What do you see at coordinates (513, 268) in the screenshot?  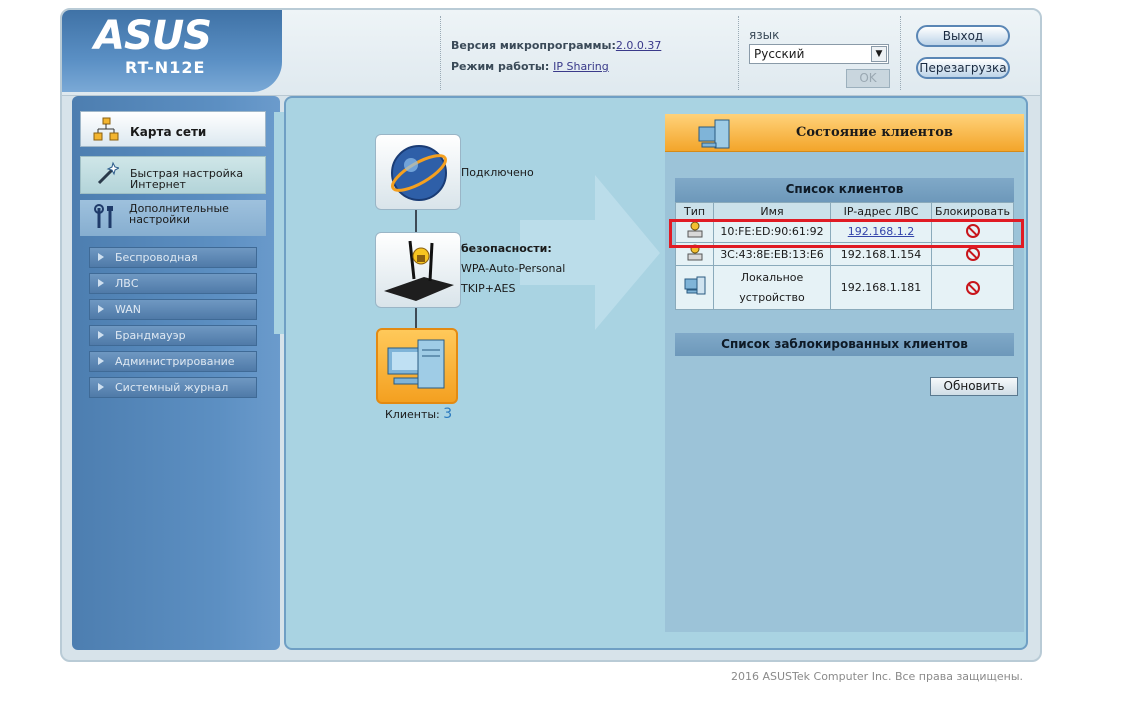 I see `security-mode: WPA-Auto-Personal` at bounding box center [513, 268].